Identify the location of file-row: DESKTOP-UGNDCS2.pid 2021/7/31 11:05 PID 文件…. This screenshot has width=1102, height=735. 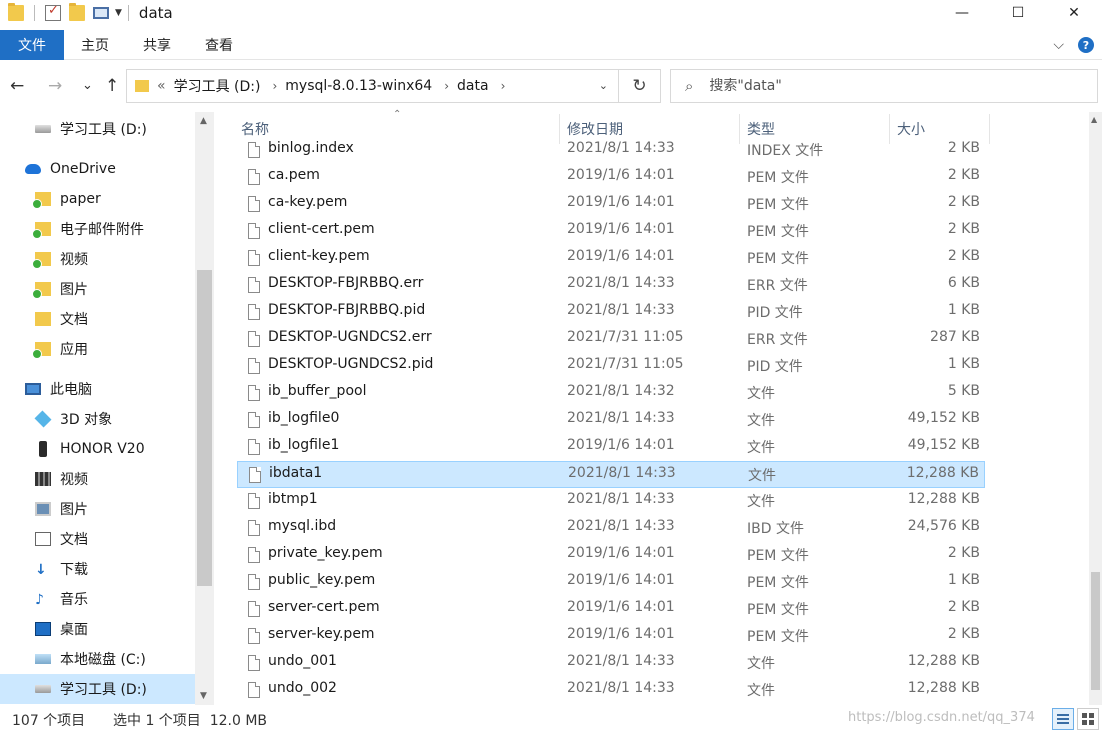
(611, 366).